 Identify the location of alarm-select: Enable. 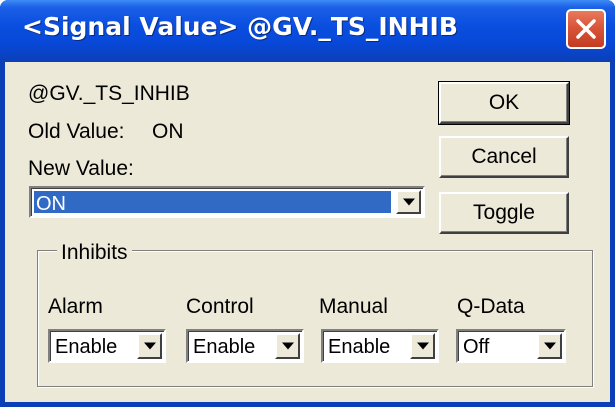
(107, 346).